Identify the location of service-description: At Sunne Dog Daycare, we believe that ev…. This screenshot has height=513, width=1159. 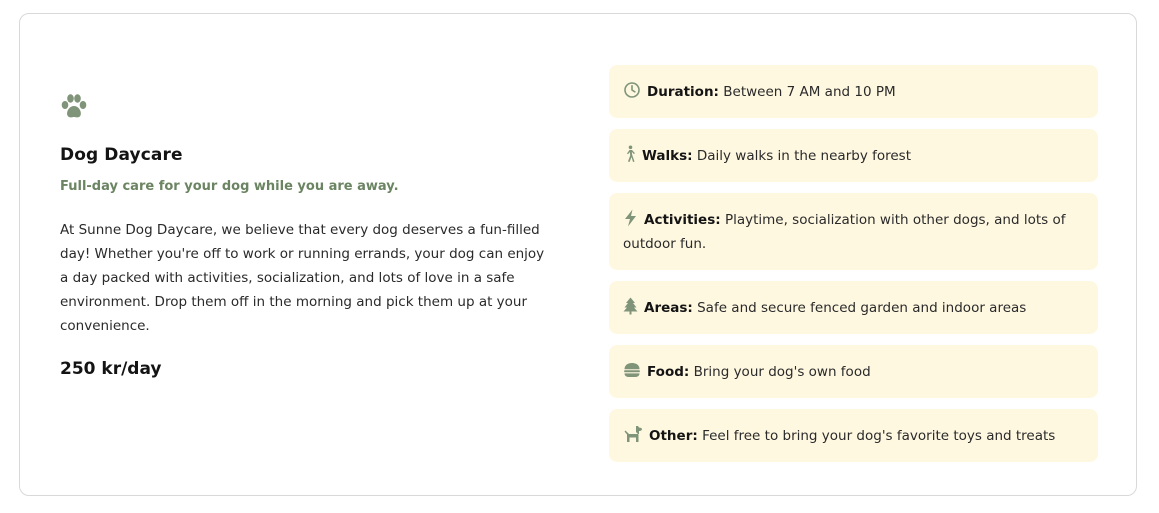
(302, 278).